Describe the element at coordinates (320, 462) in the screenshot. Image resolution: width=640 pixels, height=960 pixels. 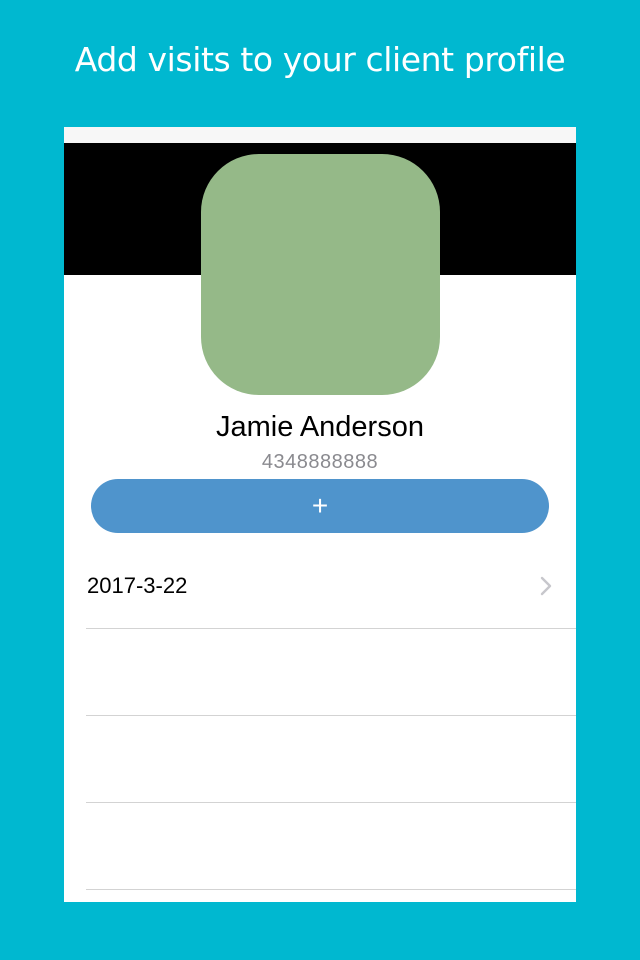
I see `client-phone-number: 4348888888` at that location.